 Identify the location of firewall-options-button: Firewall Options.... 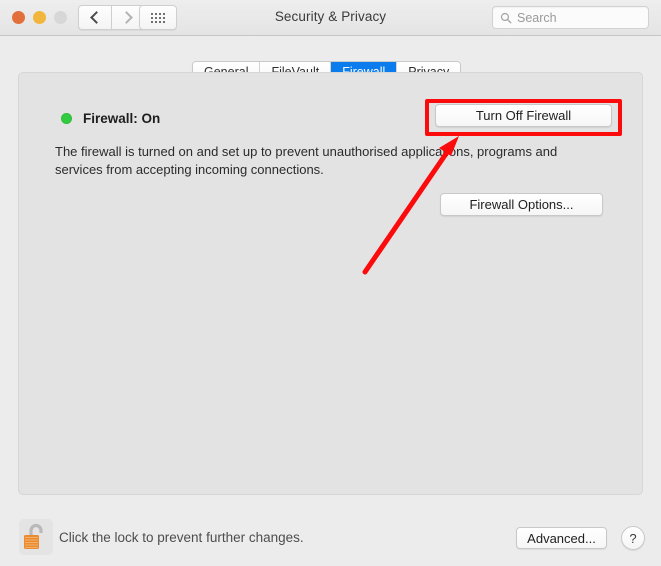
(521, 204).